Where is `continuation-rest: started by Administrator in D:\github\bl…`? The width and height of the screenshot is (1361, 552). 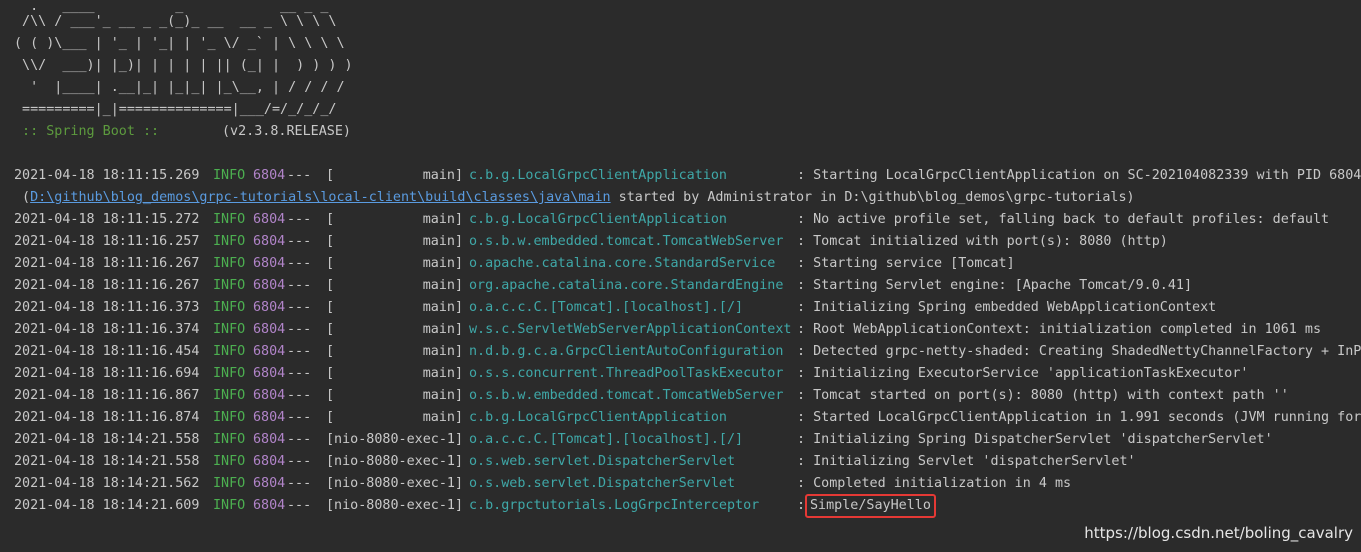
continuation-rest: started by Administrator in D:\github\bl… is located at coordinates (872, 197).